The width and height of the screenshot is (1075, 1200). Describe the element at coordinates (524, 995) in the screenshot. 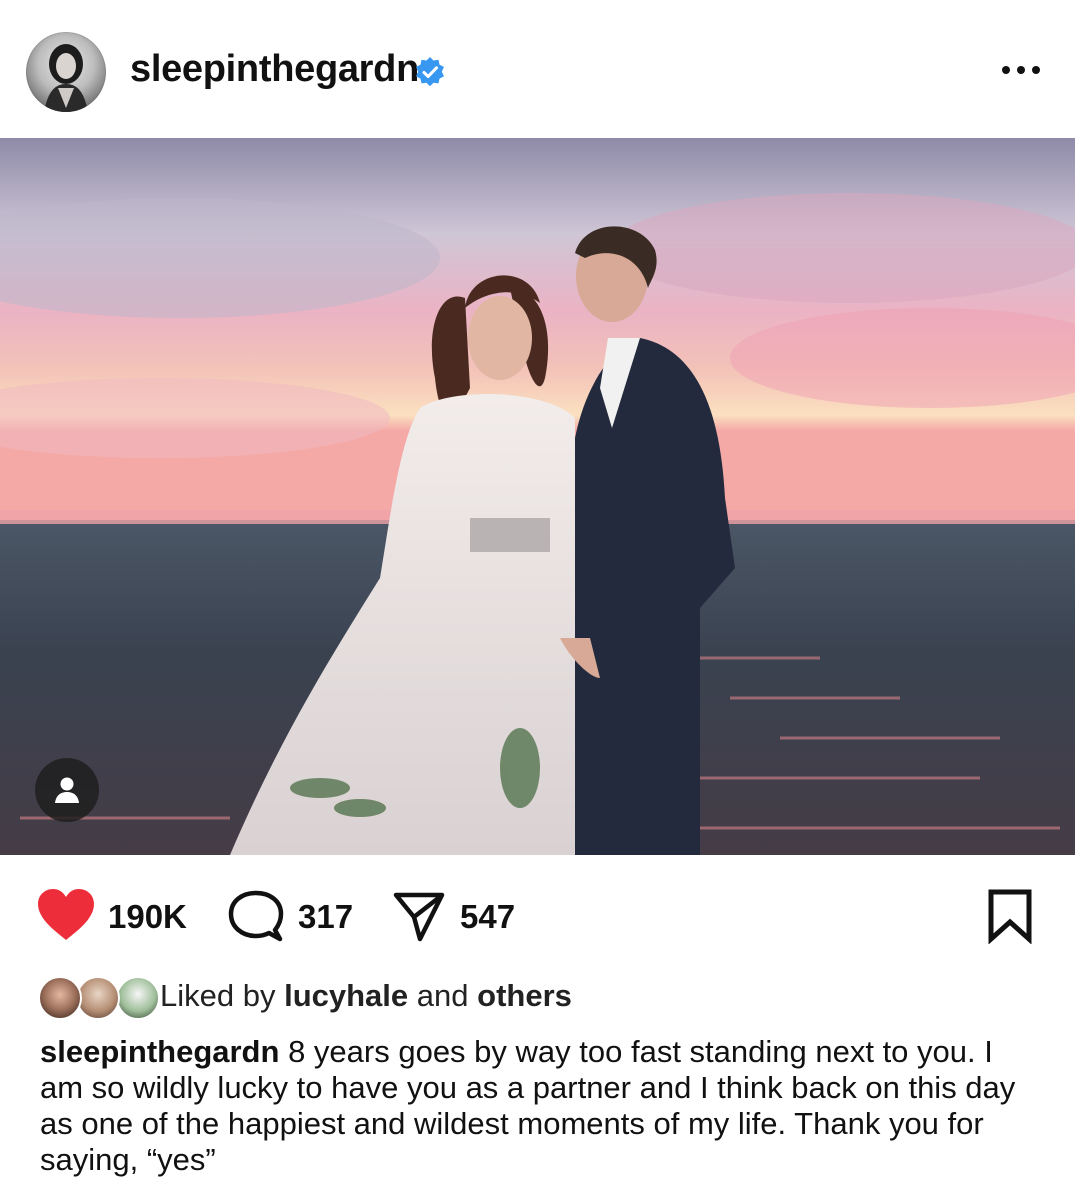

I see `liked-by-others-link: others` at that location.